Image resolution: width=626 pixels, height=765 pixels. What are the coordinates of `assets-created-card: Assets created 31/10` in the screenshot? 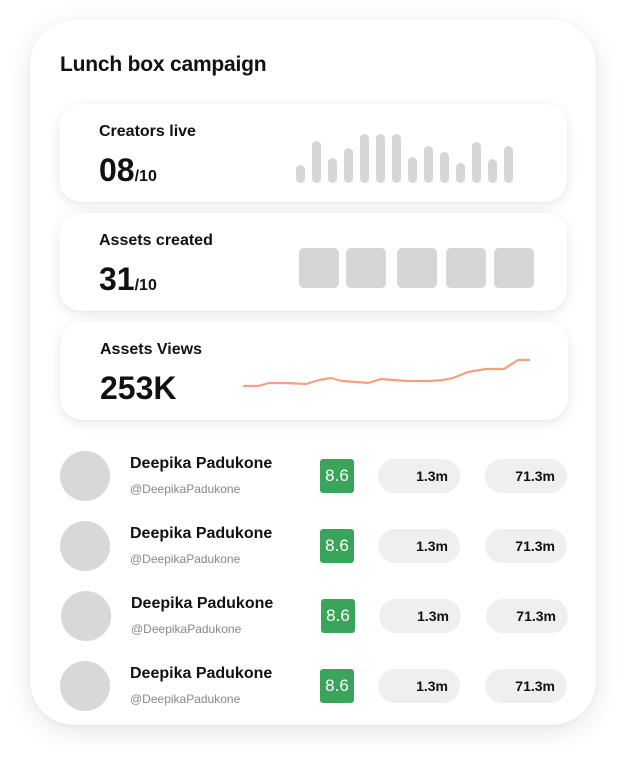 It's located at (313, 262).